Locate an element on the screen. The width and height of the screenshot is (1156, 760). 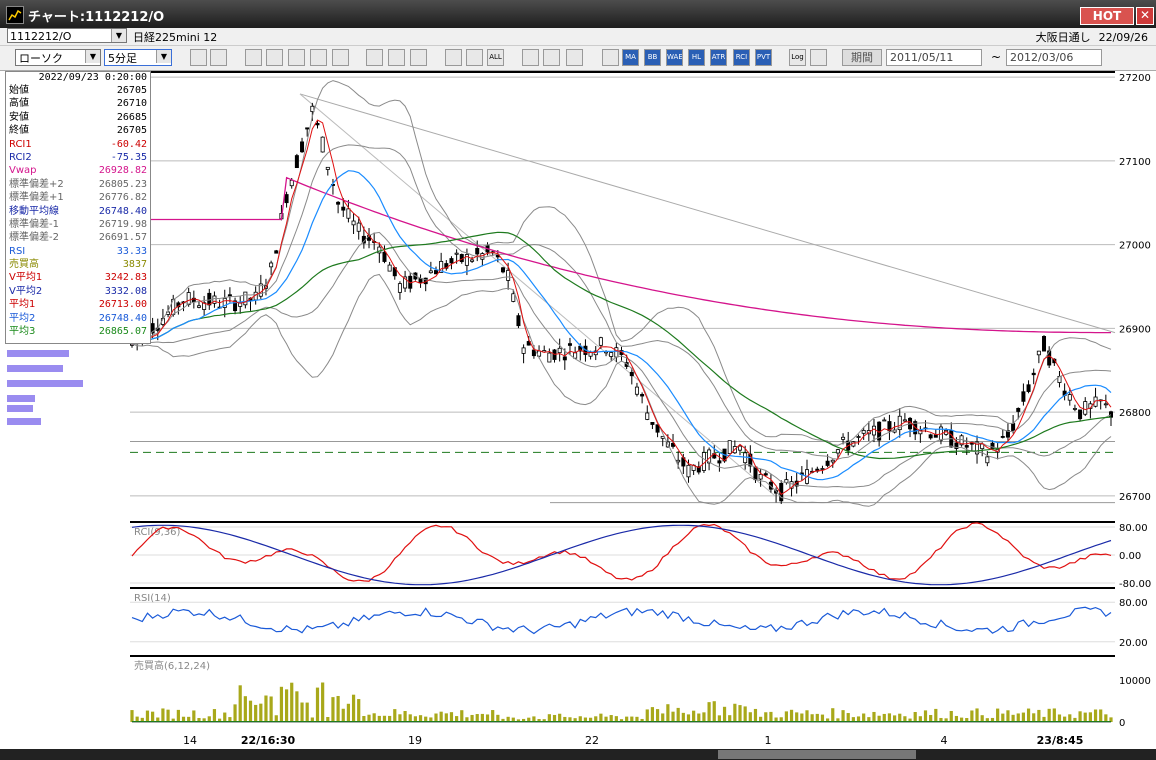
toolbar-log-button: Log is located at coordinates (797, 57).